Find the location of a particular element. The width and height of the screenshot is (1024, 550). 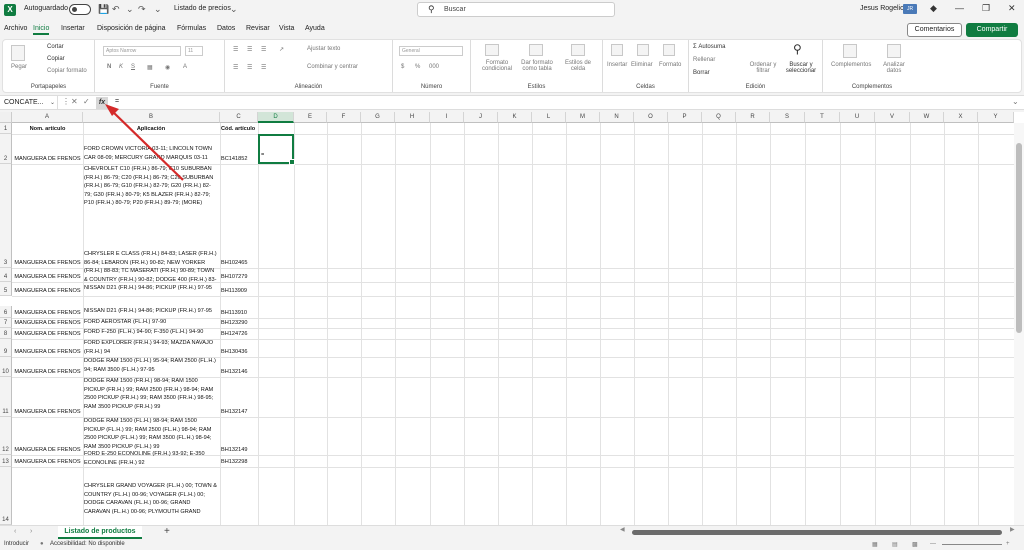

paste-icon is located at coordinates (18, 53).